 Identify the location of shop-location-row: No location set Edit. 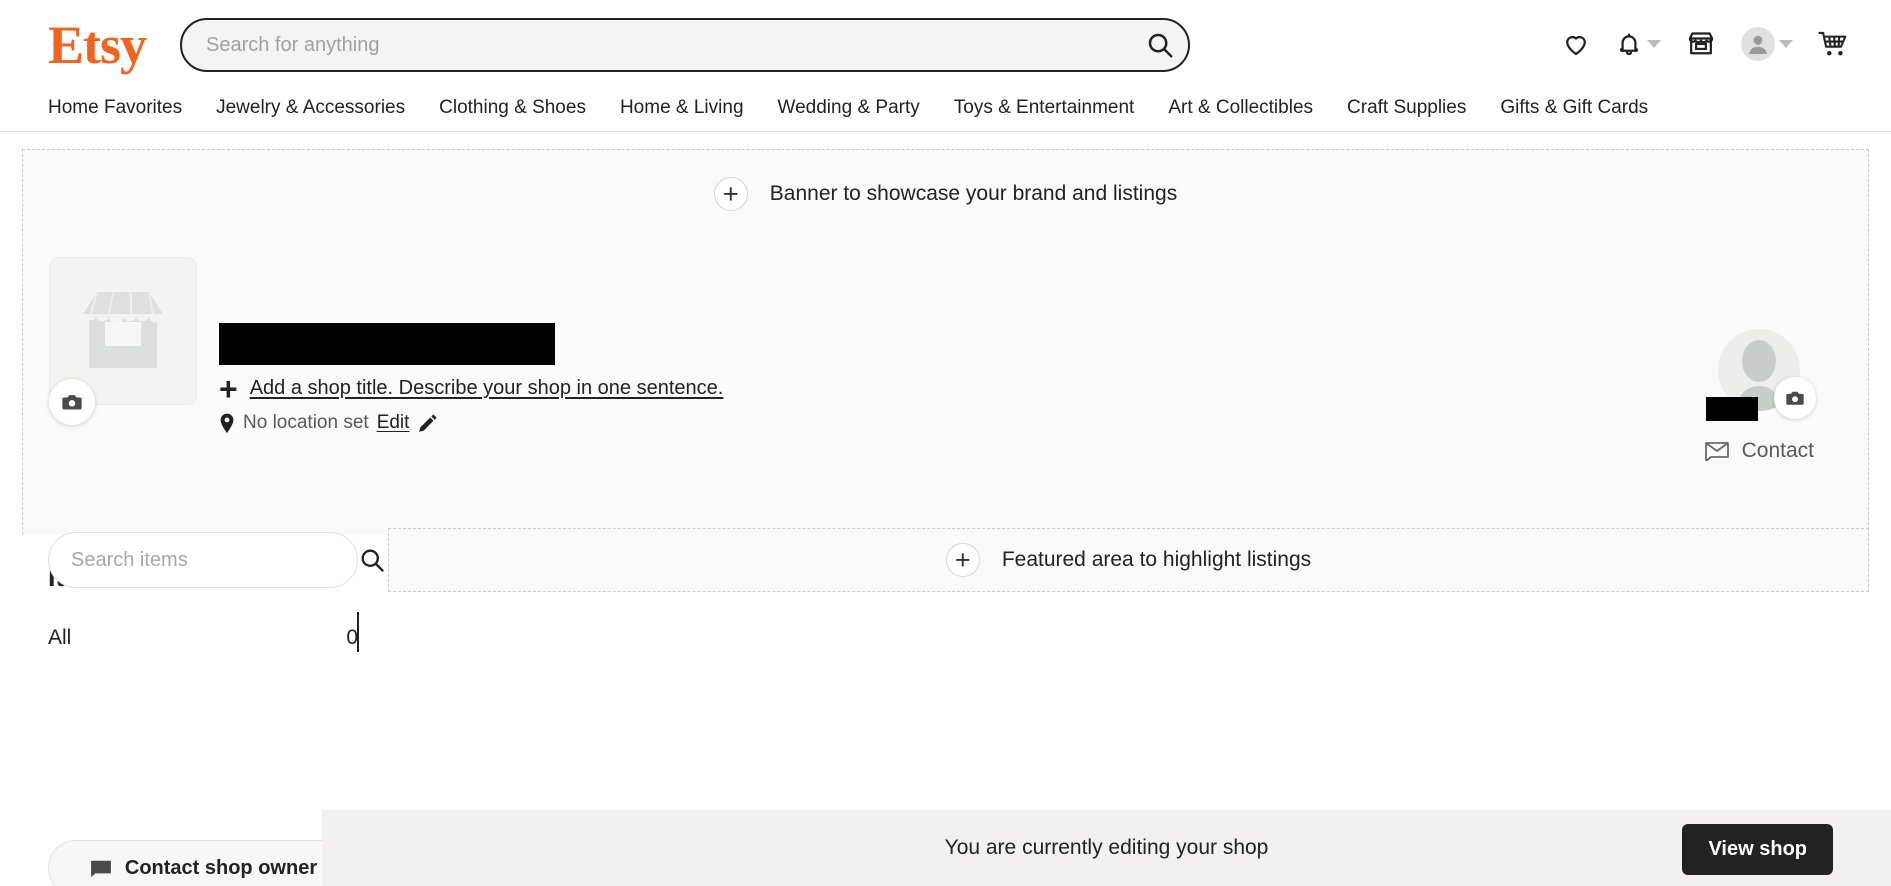
(471, 423).